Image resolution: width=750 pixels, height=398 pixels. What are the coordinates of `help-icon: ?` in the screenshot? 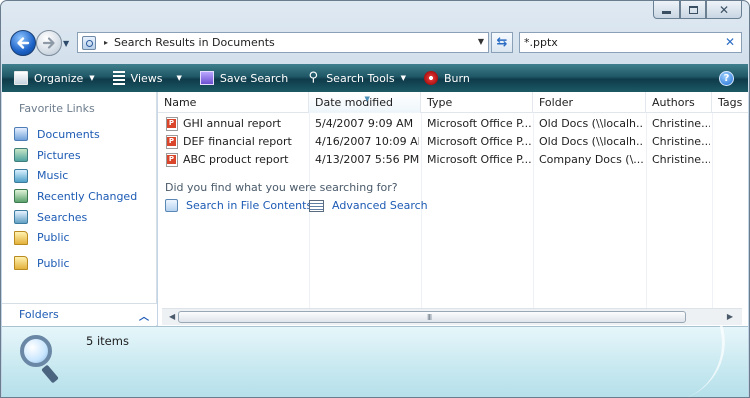 It's located at (726, 78).